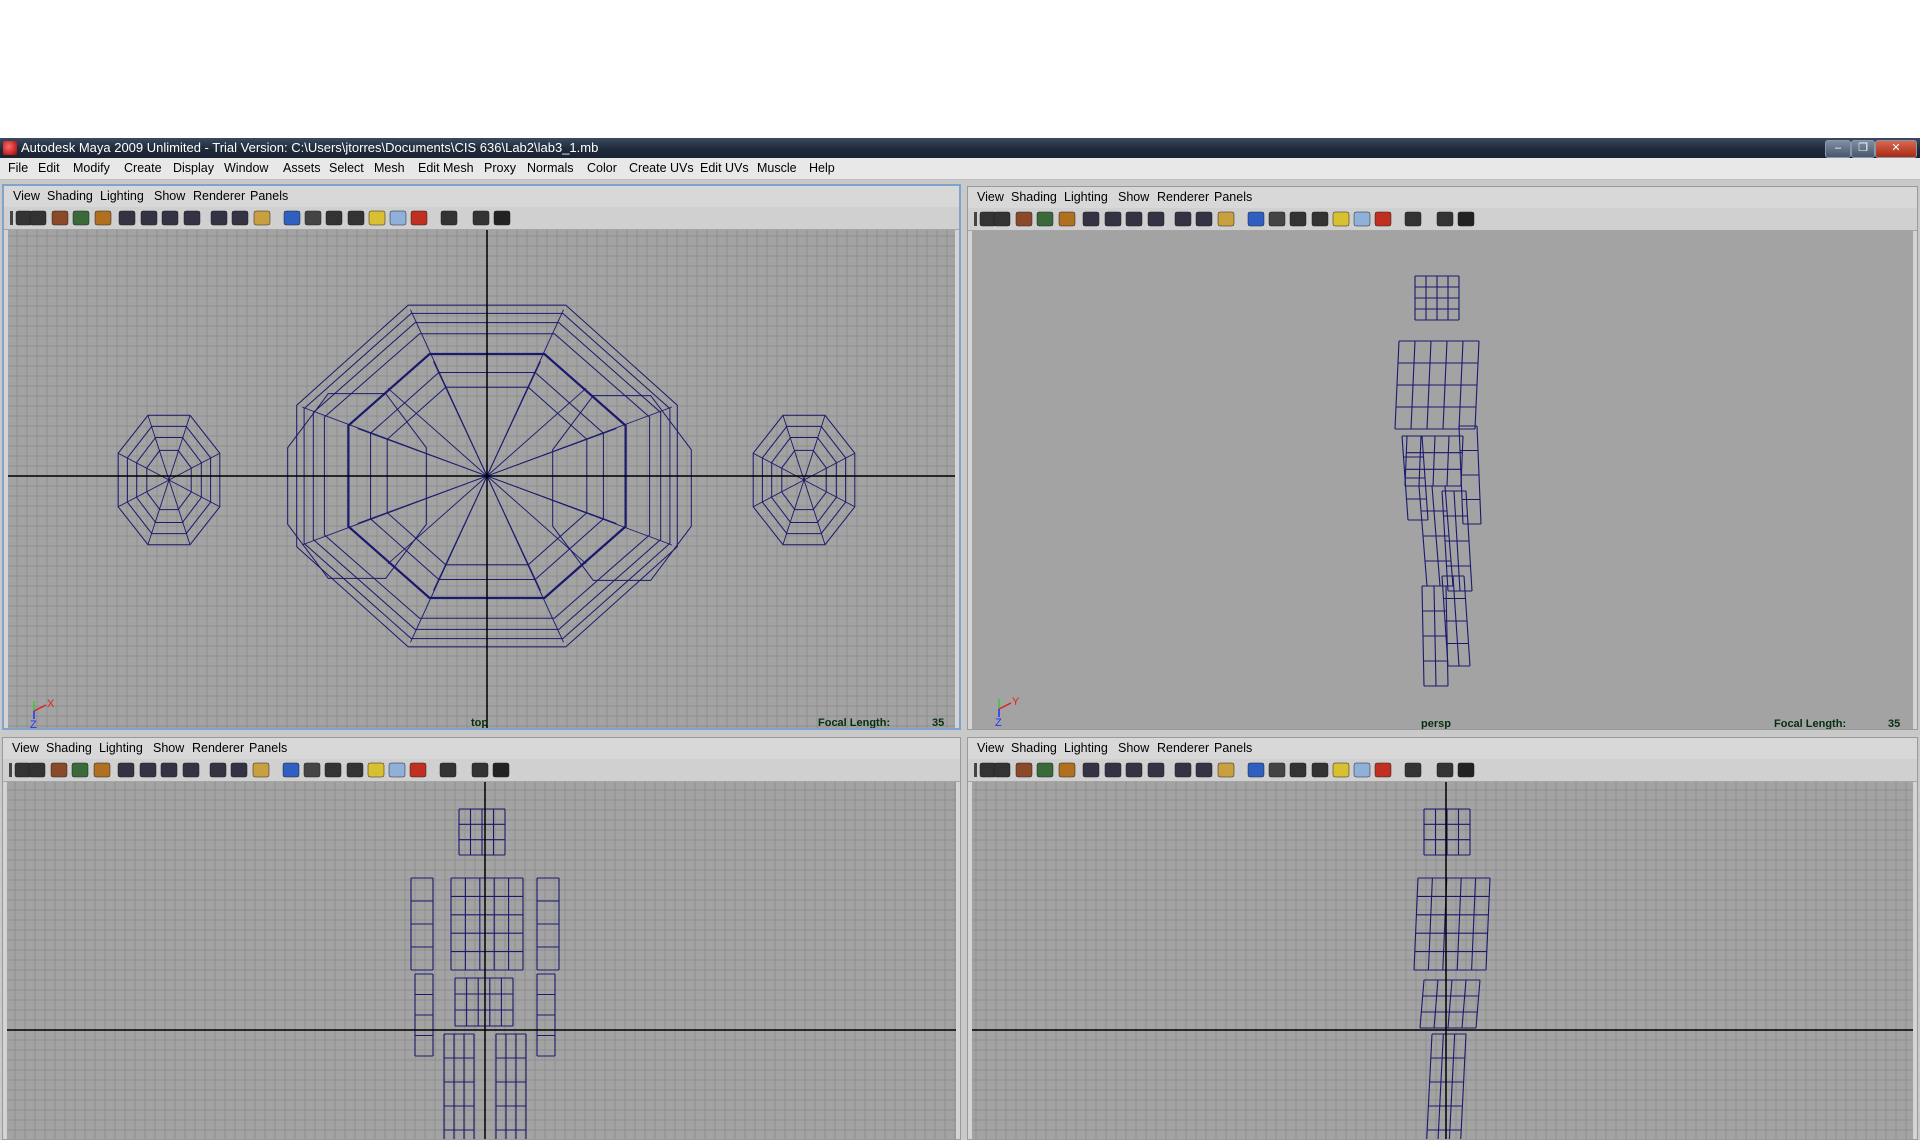 The image size is (1920, 1140). I want to click on xray-joints-icon, so click(1445, 770).